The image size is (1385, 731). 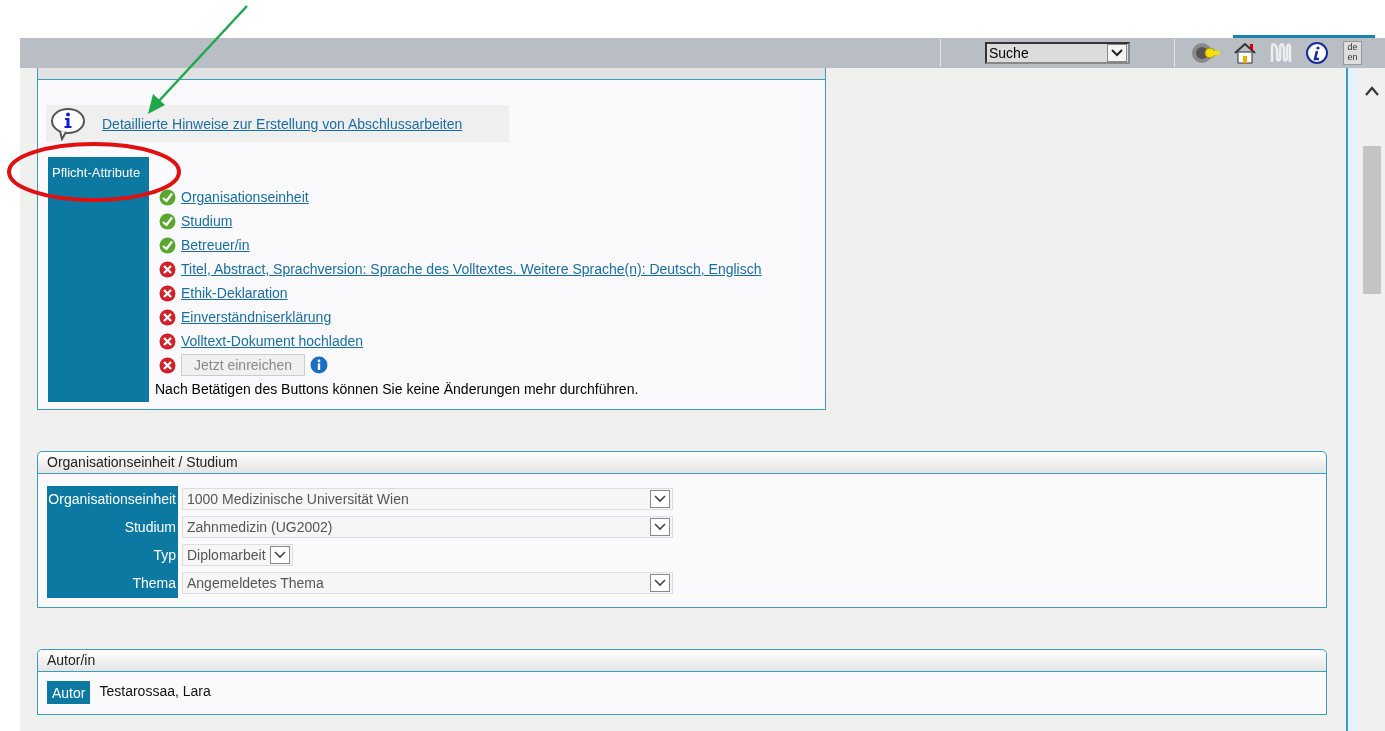 What do you see at coordinates (1372, 220) in the screenshot?
I see `scroll-thumb` at bounding box center [1372, 220].